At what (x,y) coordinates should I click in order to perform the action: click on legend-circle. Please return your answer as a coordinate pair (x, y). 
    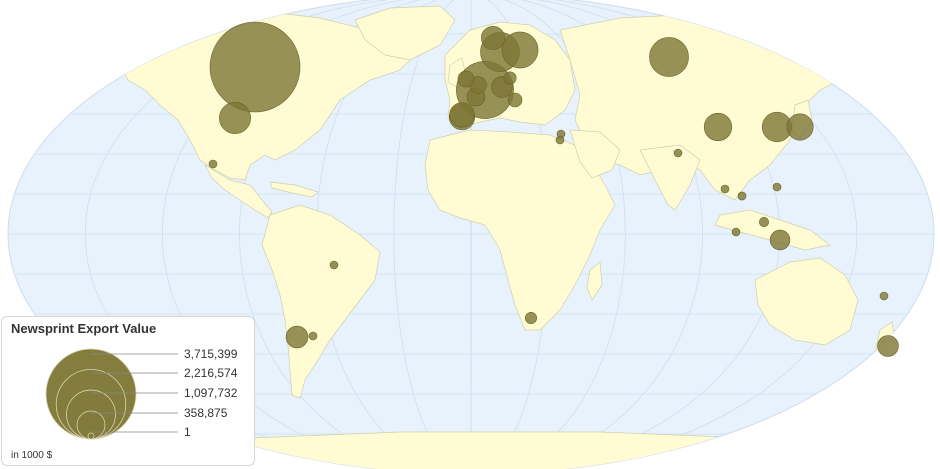
    Looking at the image, I should click on (91, 436).